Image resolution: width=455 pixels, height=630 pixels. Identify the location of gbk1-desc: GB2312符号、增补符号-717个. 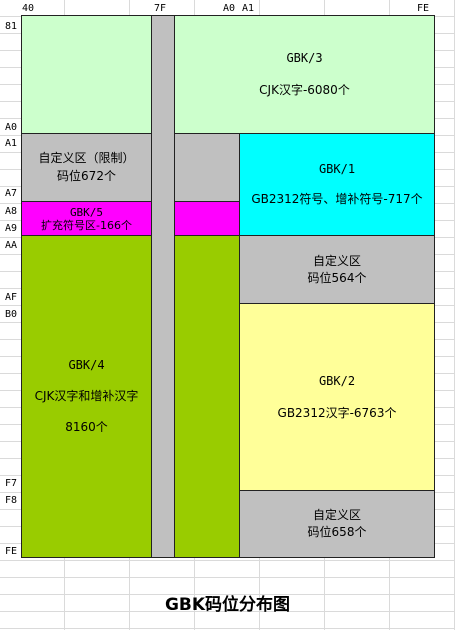
(337, 199).